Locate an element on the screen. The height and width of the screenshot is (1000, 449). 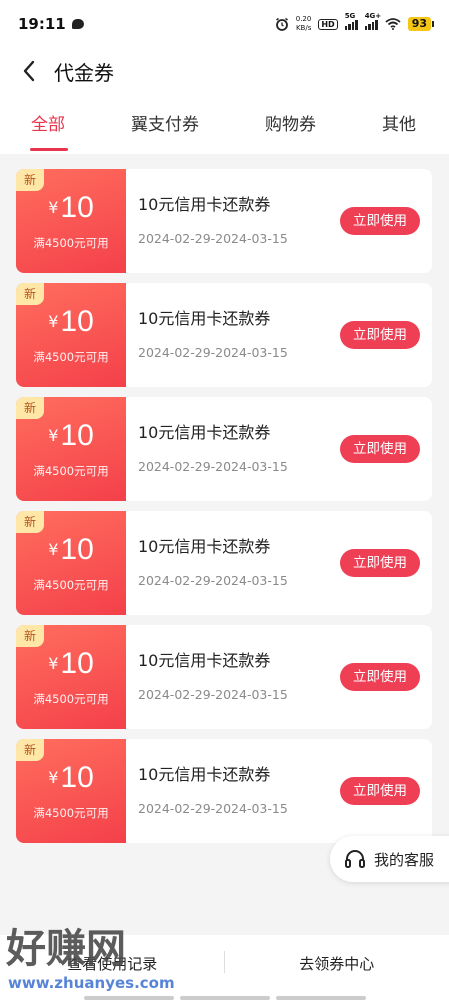
customer-service-label: 我的客服 is located at coordinates (404, 859).